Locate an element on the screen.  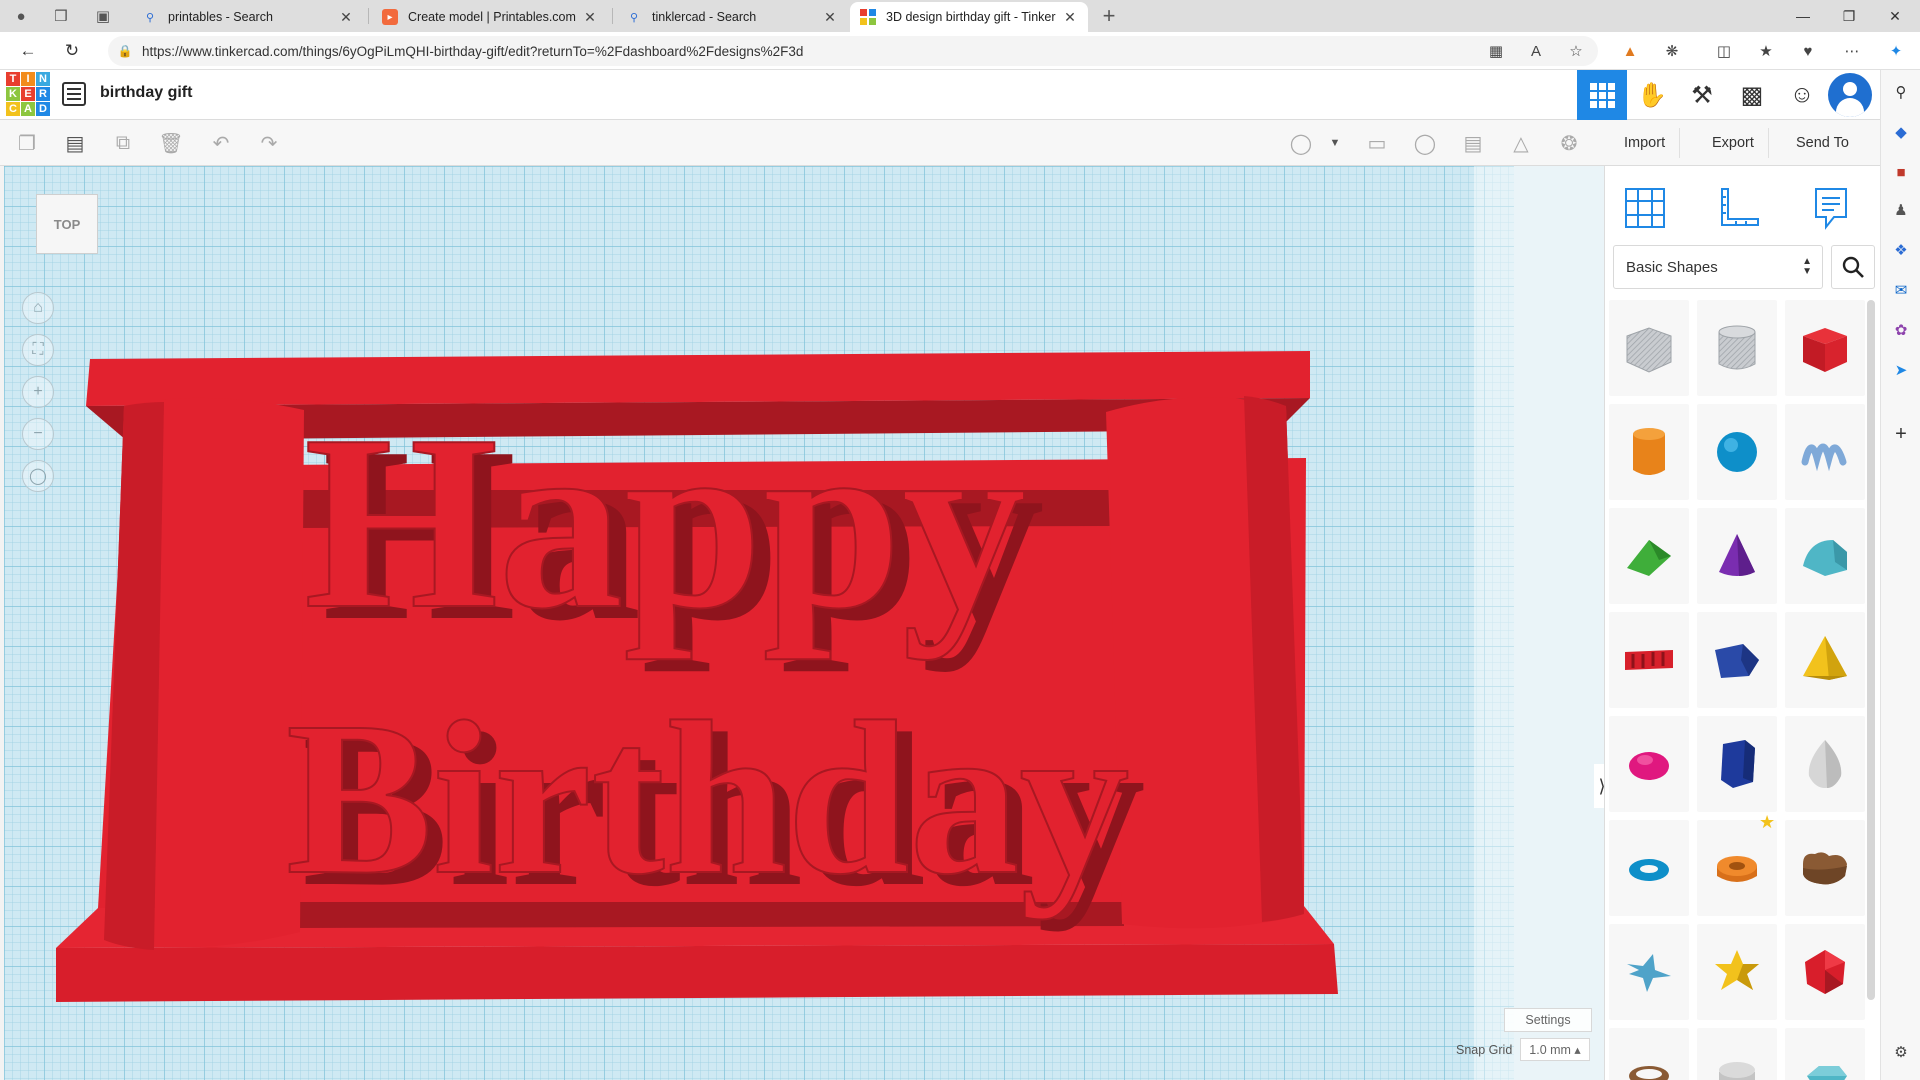
align-icon: ▤ is located at coordinates (1473, 143).